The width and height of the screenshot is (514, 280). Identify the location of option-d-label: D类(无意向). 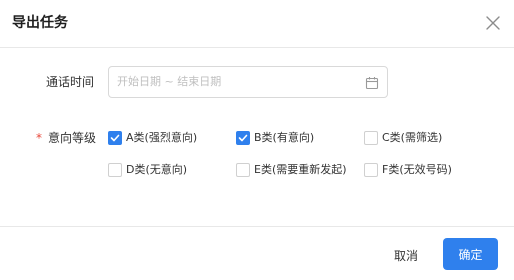
(157, 169).